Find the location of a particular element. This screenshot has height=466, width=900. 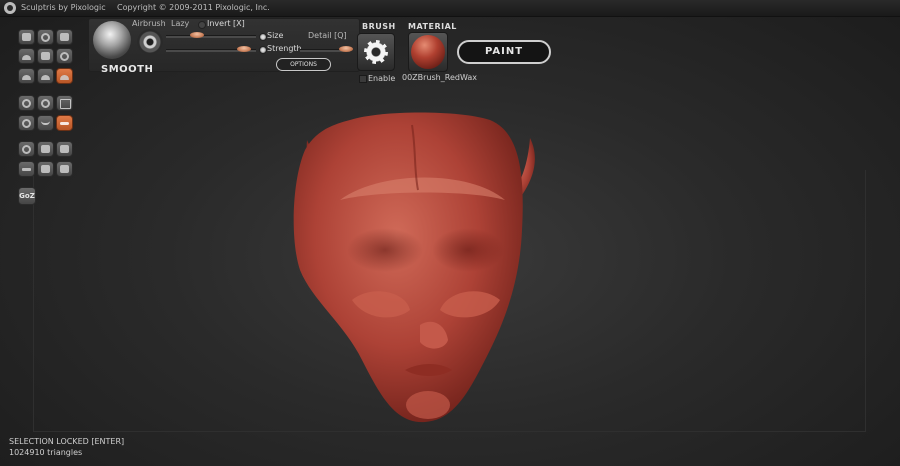

wireframe-button is located at coordinates (45, 103).